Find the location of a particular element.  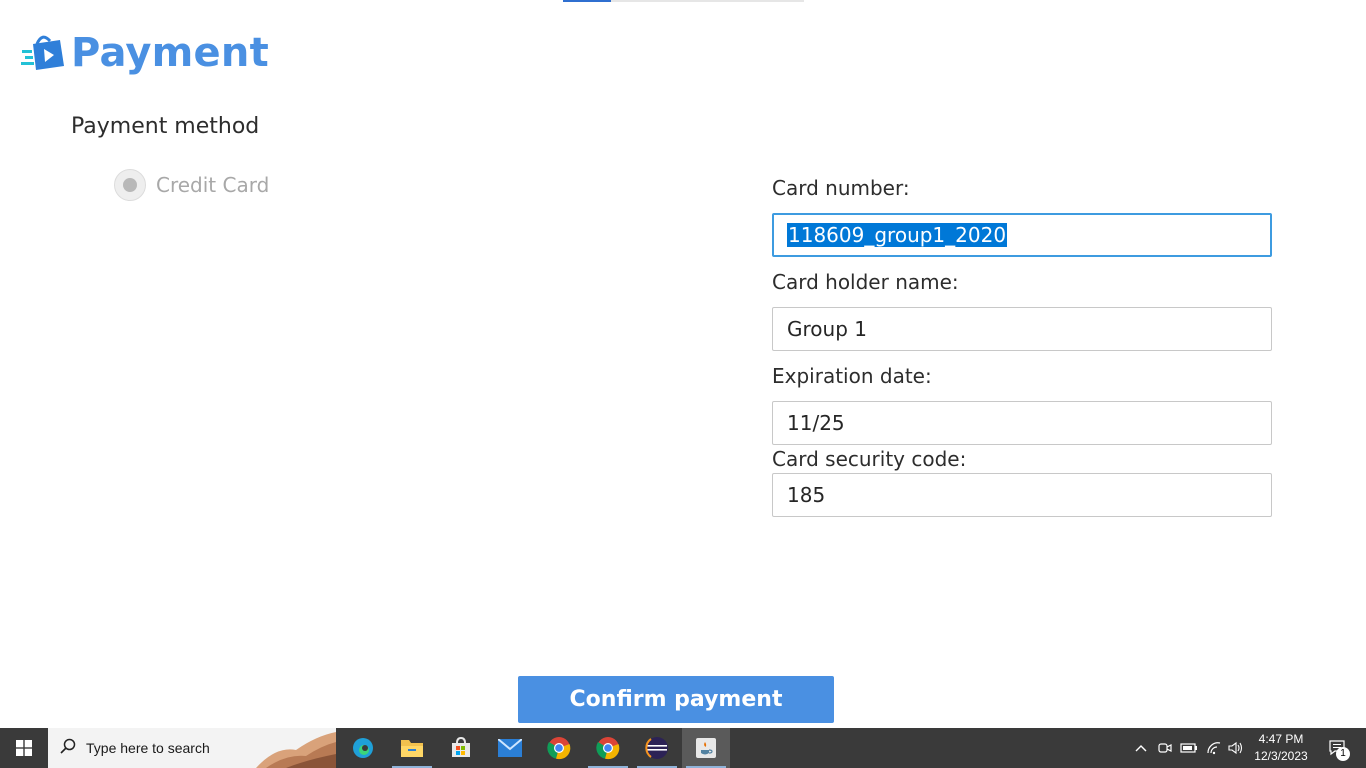

security-code-label: Card security code: is located at coordinates (869, 459).